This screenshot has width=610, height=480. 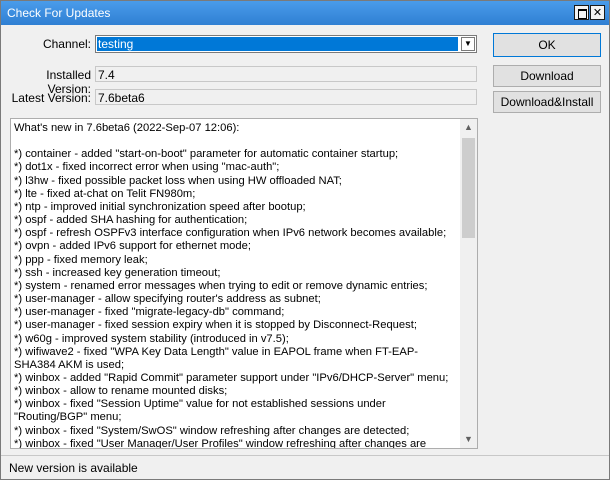 What do you see at coordinates (468, 127) in the screenshot?
I see `scroll-up-icon: ▲` at bounding box center [468, 127].